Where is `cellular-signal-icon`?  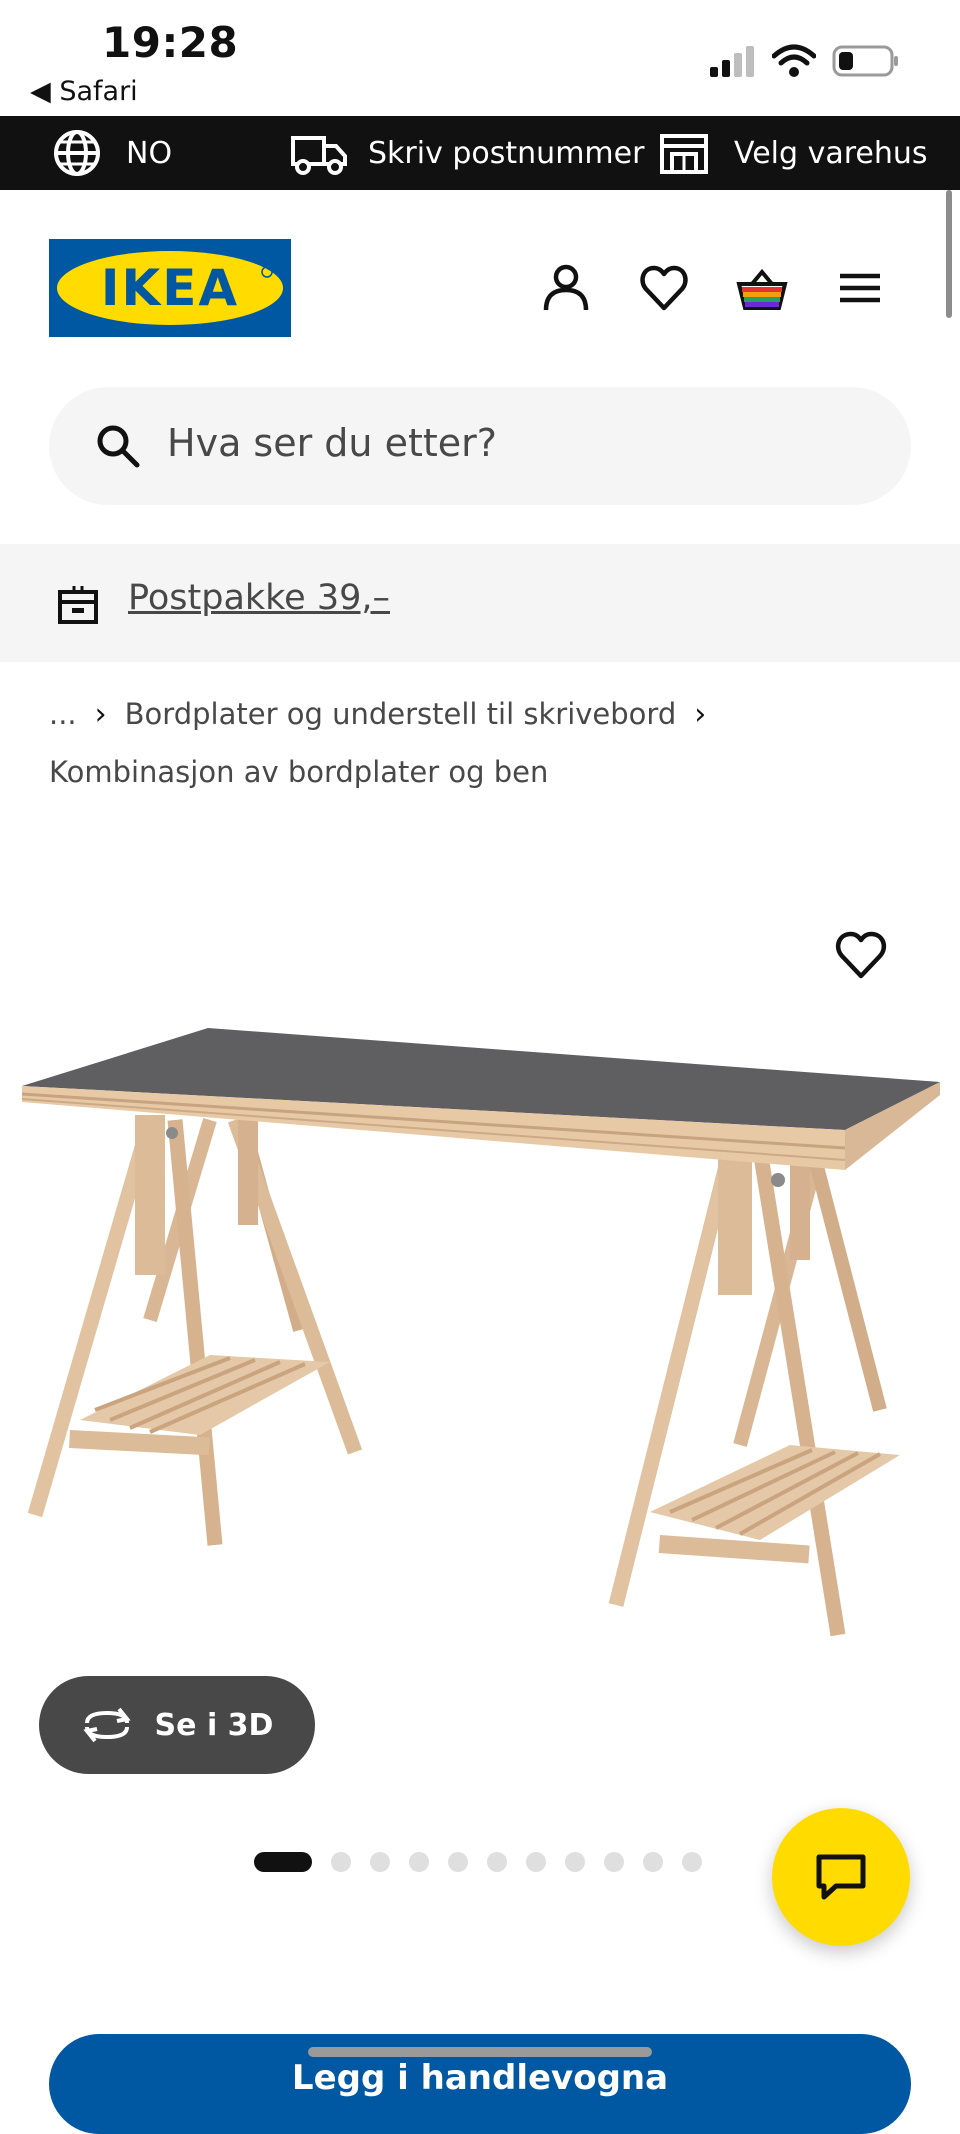
cellular-signal-icon is located at coordinates (732, 61).